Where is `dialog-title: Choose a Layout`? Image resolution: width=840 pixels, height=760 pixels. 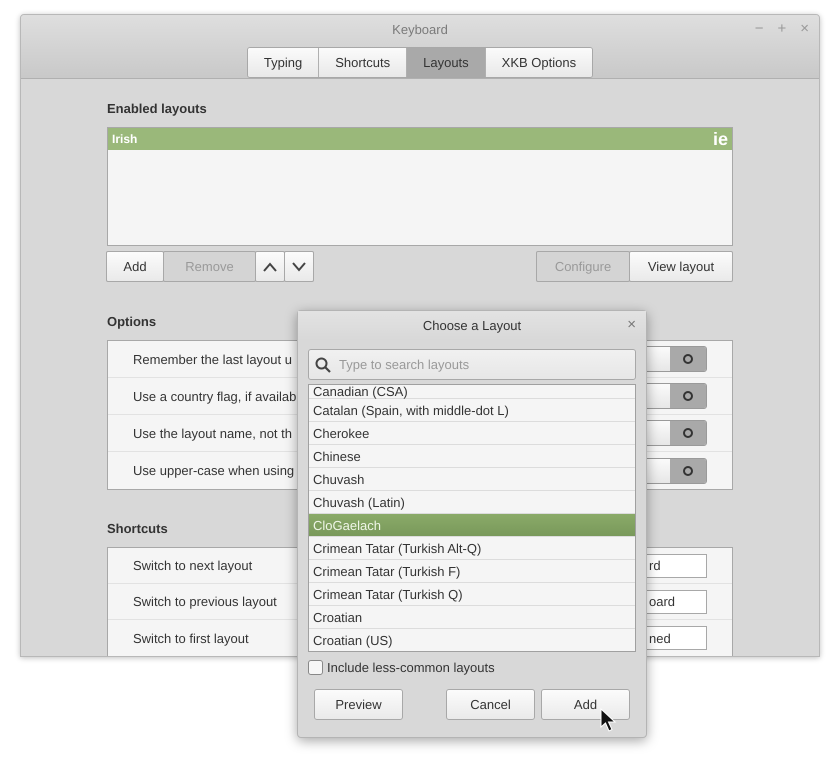
dialog-title: Choose a Layout is located at coordinates (472, 325).